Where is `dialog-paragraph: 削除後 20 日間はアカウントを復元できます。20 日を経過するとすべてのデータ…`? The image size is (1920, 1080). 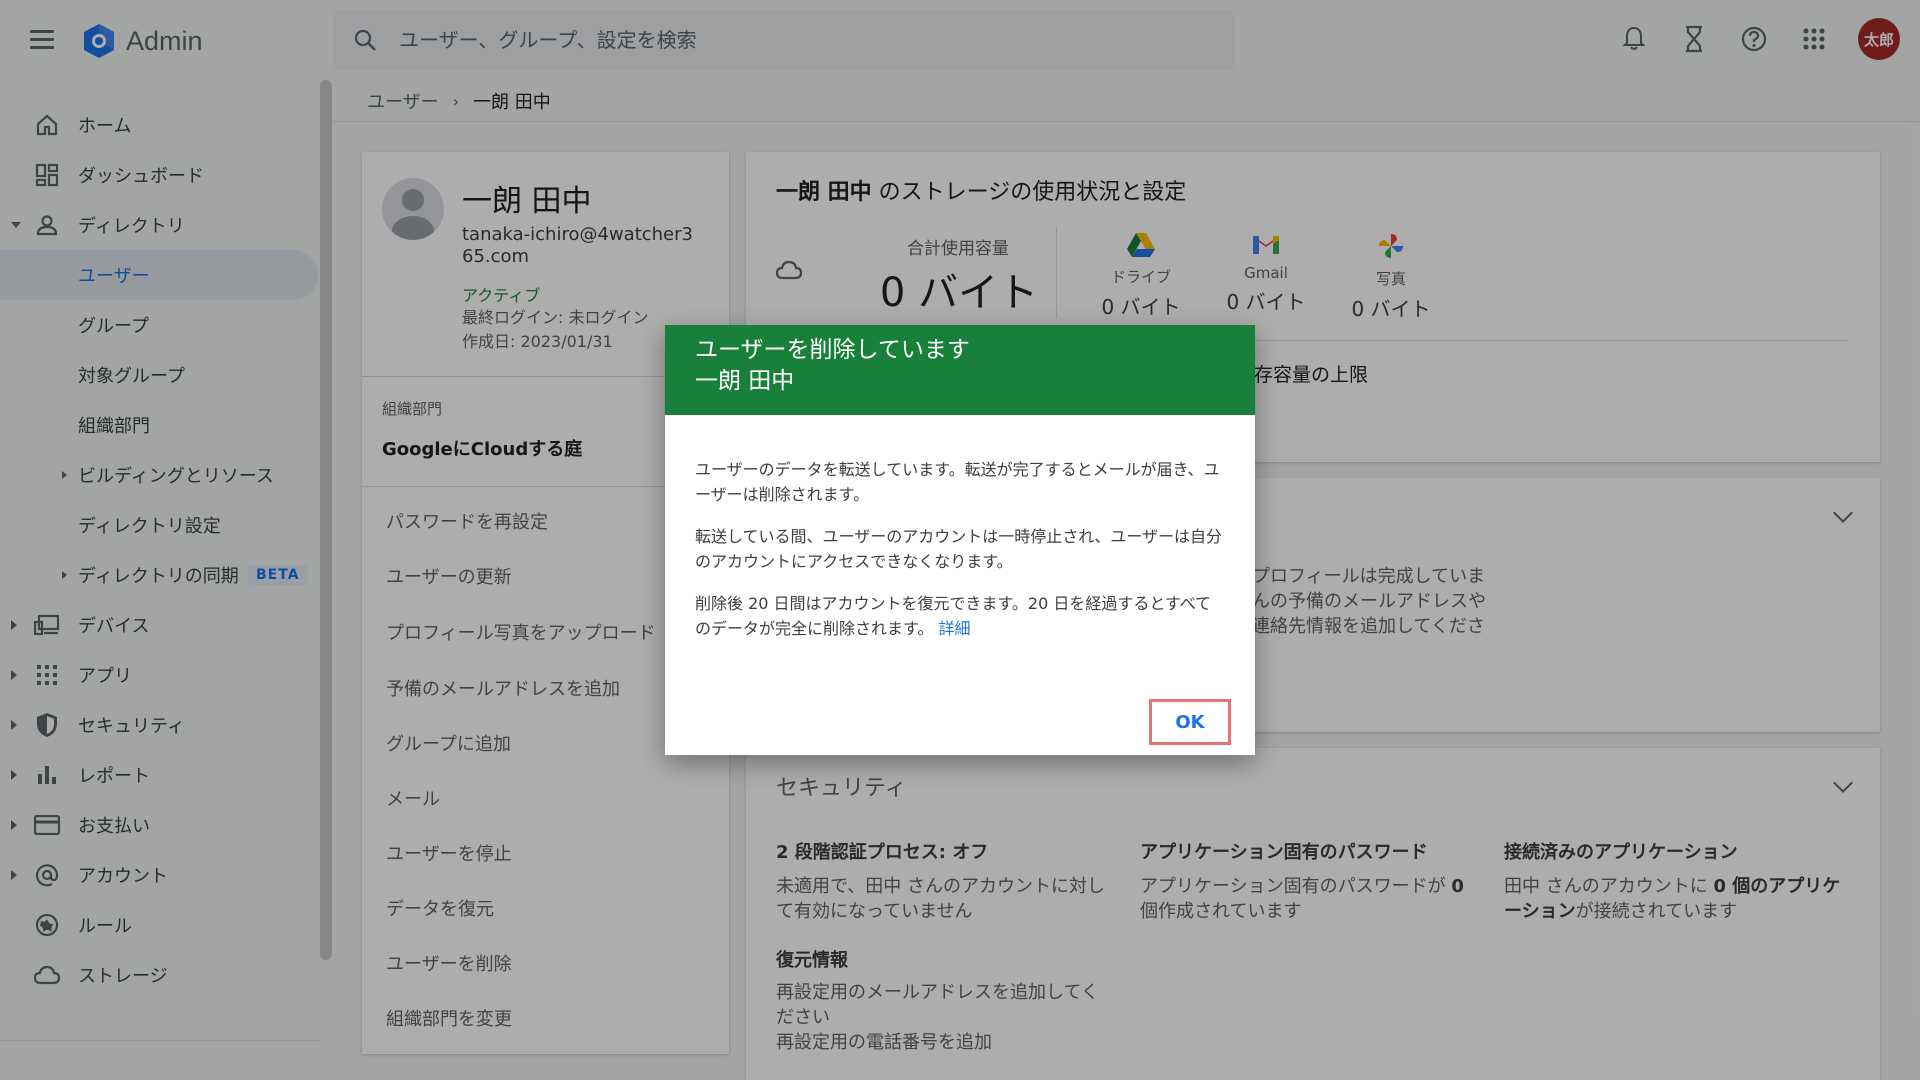
dialog-paragraph: 削除後 20 日間はアカウントを復元できます。20 日を経過するとすべてのデータ… is located at coordinates (953, 616).